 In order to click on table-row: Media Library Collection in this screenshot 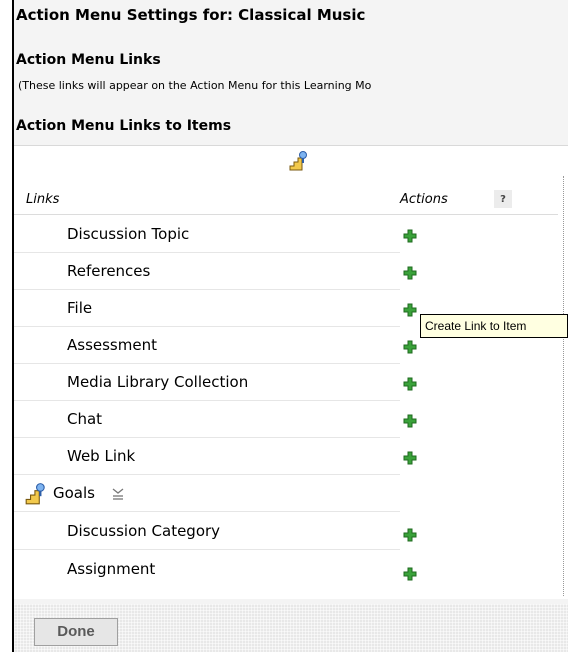, I will do `click(207, 382)`.